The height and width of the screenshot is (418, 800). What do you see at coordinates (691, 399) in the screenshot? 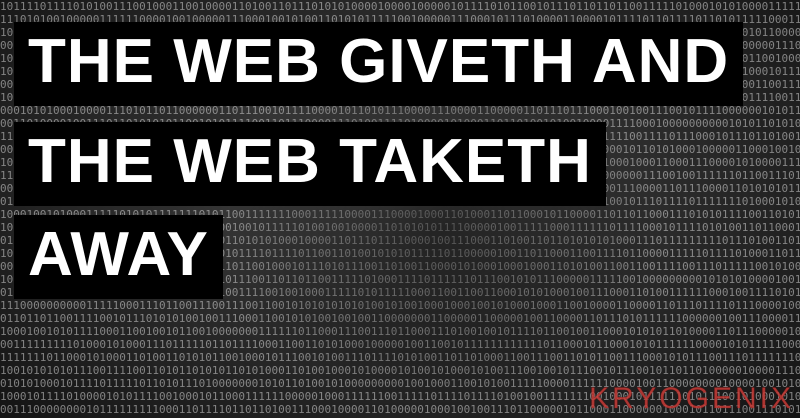
I see `kryogenix-watermark: KRYOGENIX` at bounding box center [691, 399].